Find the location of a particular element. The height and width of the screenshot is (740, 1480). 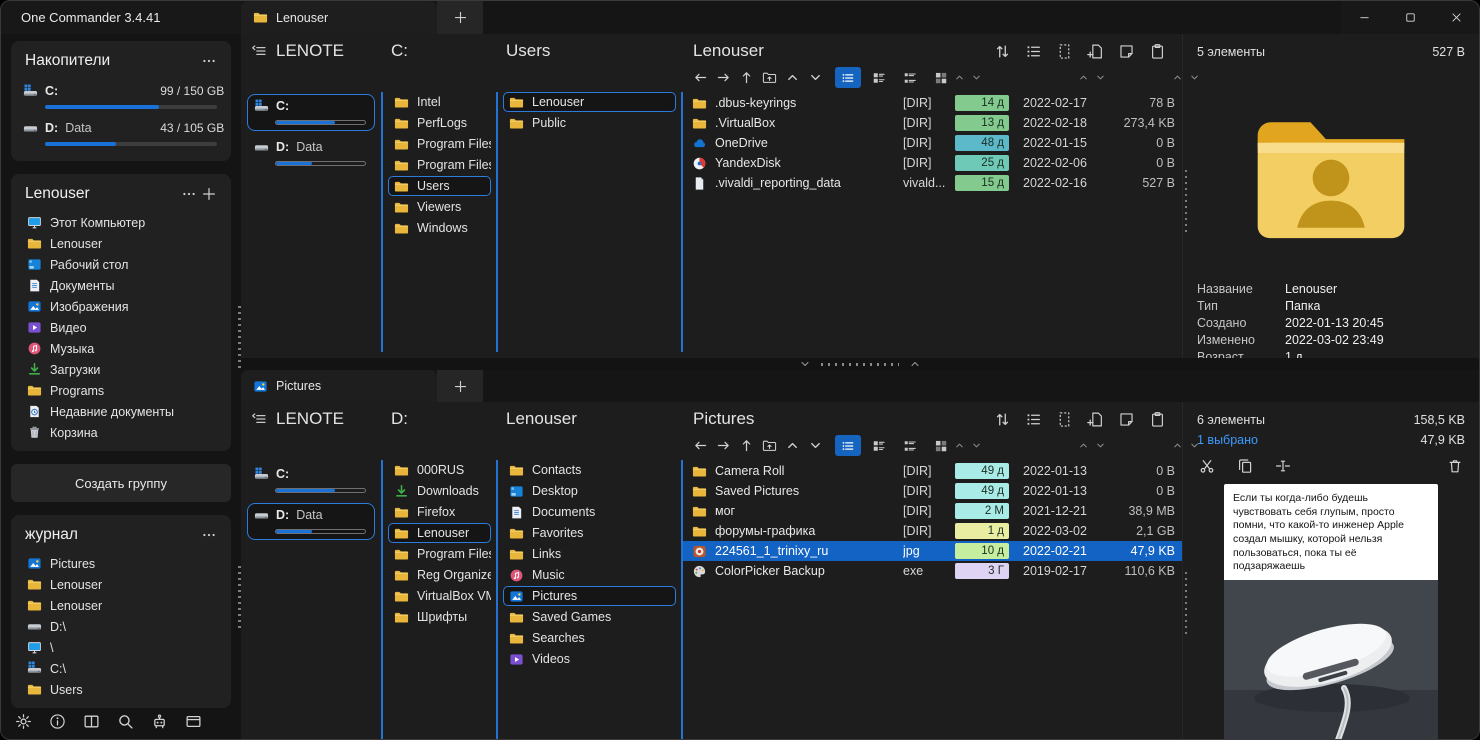

favorites-add-button is located at coordinates (209, 194).